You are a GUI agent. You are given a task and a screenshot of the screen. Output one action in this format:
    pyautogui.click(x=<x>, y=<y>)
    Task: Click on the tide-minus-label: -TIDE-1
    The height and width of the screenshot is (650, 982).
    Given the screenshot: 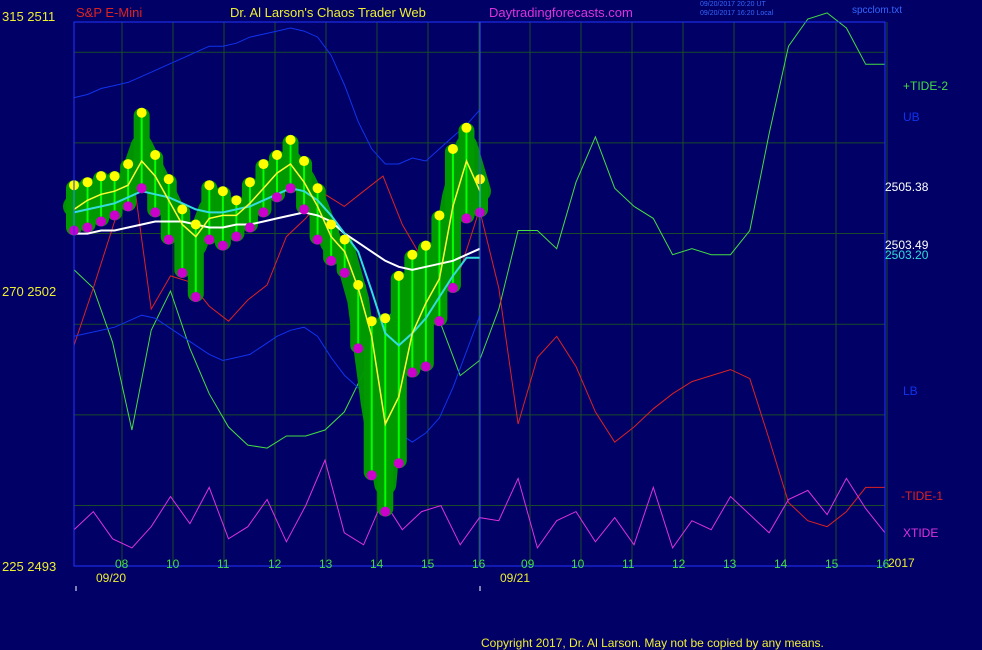 What is the action you would take?
    pyautogui.click(x=922, y=496)
    